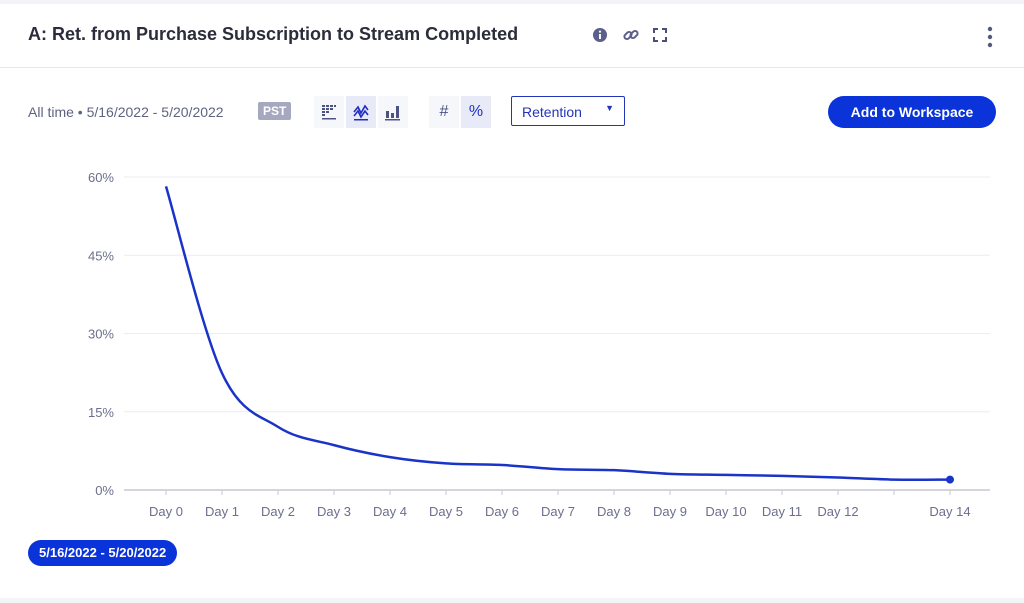 The width and height of the screenshot is (1024, 603). Describe the element at coordinates (334, 511) in the screenshot. I see `x-tick-label: Day 3` at that location.